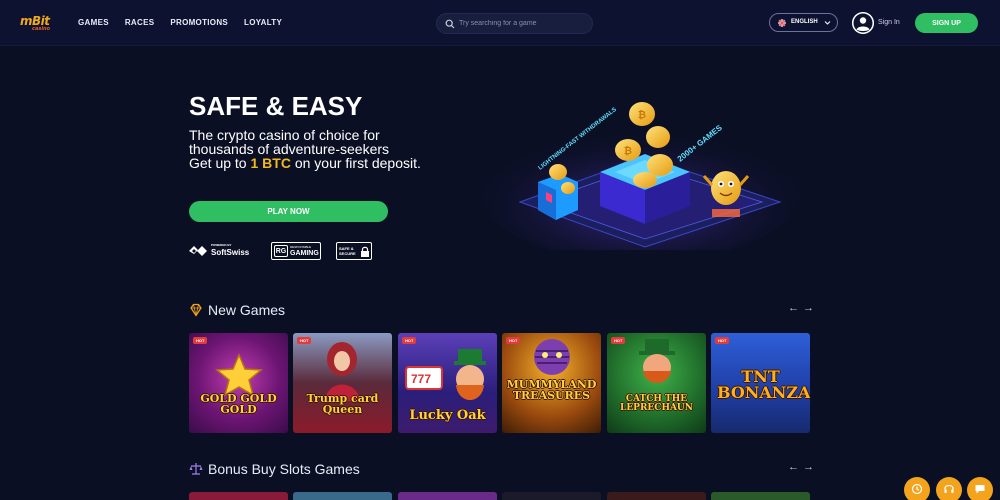 Image resolution: width=1000 pixels, height=500 pixels. I want to click on responsible-gaming-badge: RG RESPONSIBLE GAMING, so click(296, 251).